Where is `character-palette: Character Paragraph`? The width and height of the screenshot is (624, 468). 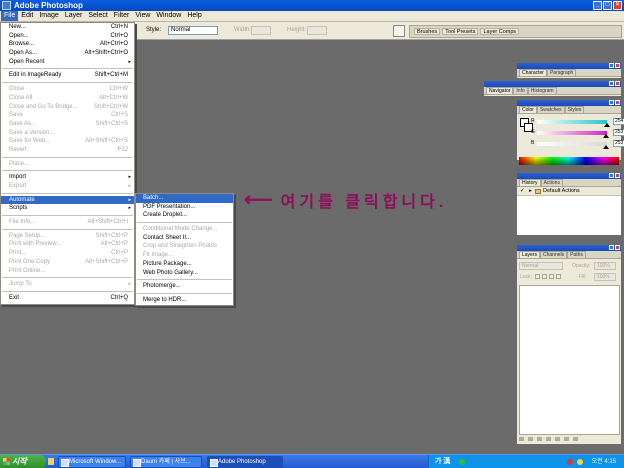
character-palette: Character Paragraph is located at coordinates (569, 70).